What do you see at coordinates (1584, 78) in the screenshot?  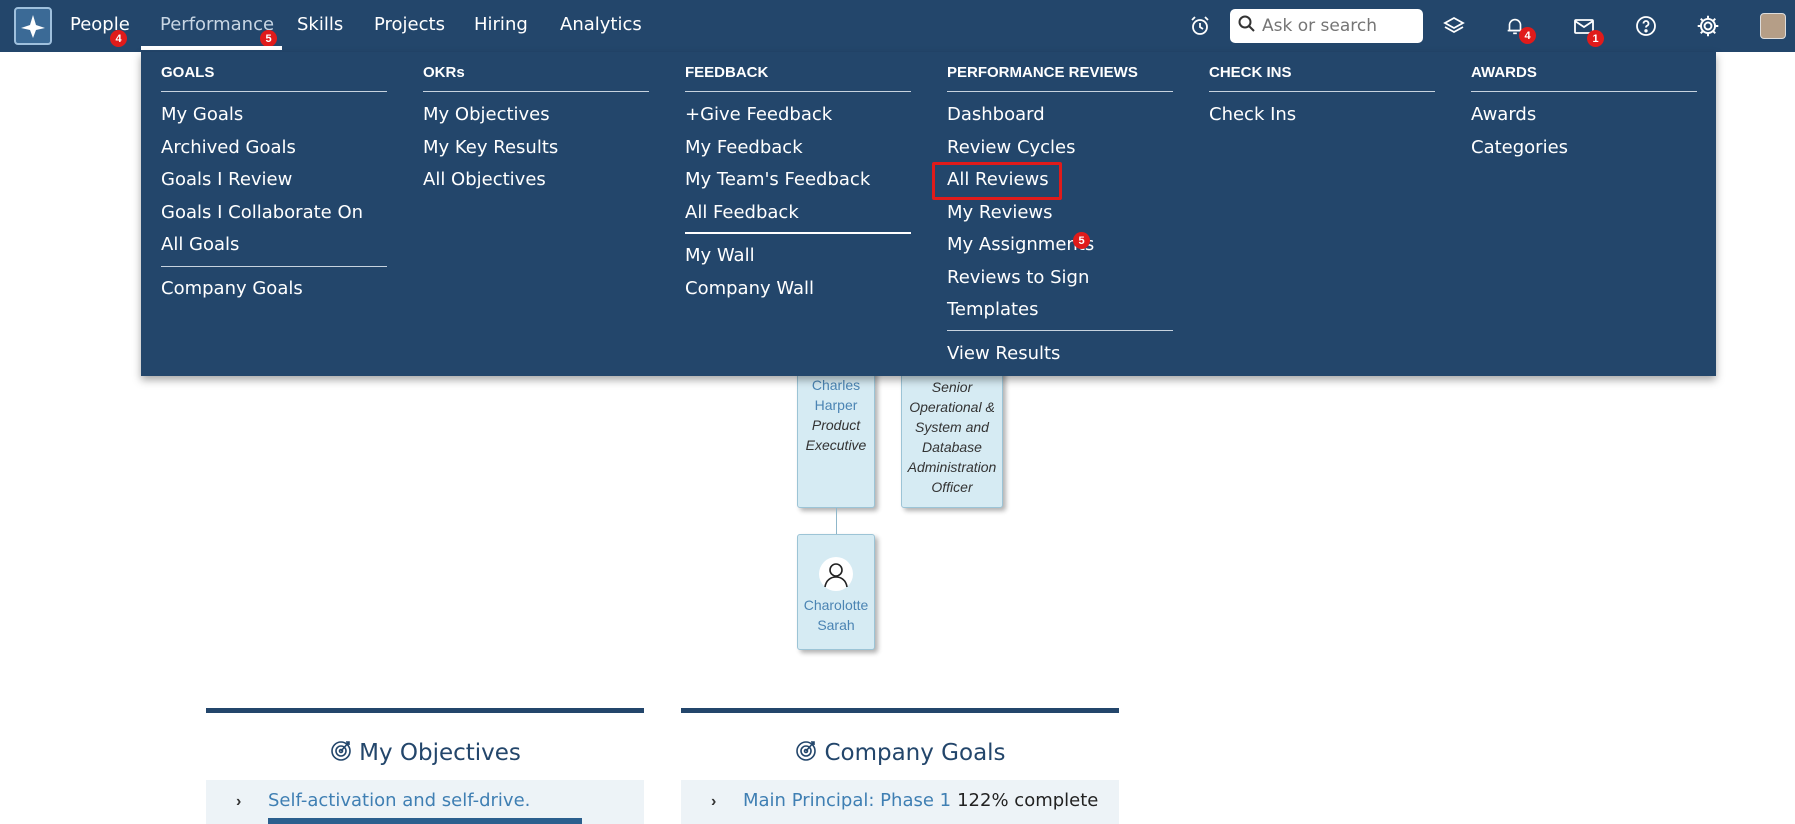 I see `menu-heading-awards: AWARDS` at bounding box center [1584, 78].